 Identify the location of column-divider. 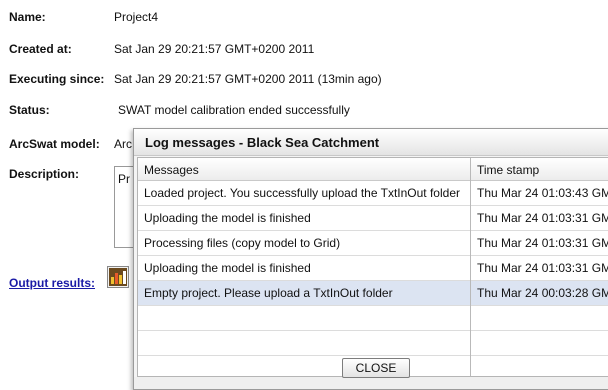
(470, 267).